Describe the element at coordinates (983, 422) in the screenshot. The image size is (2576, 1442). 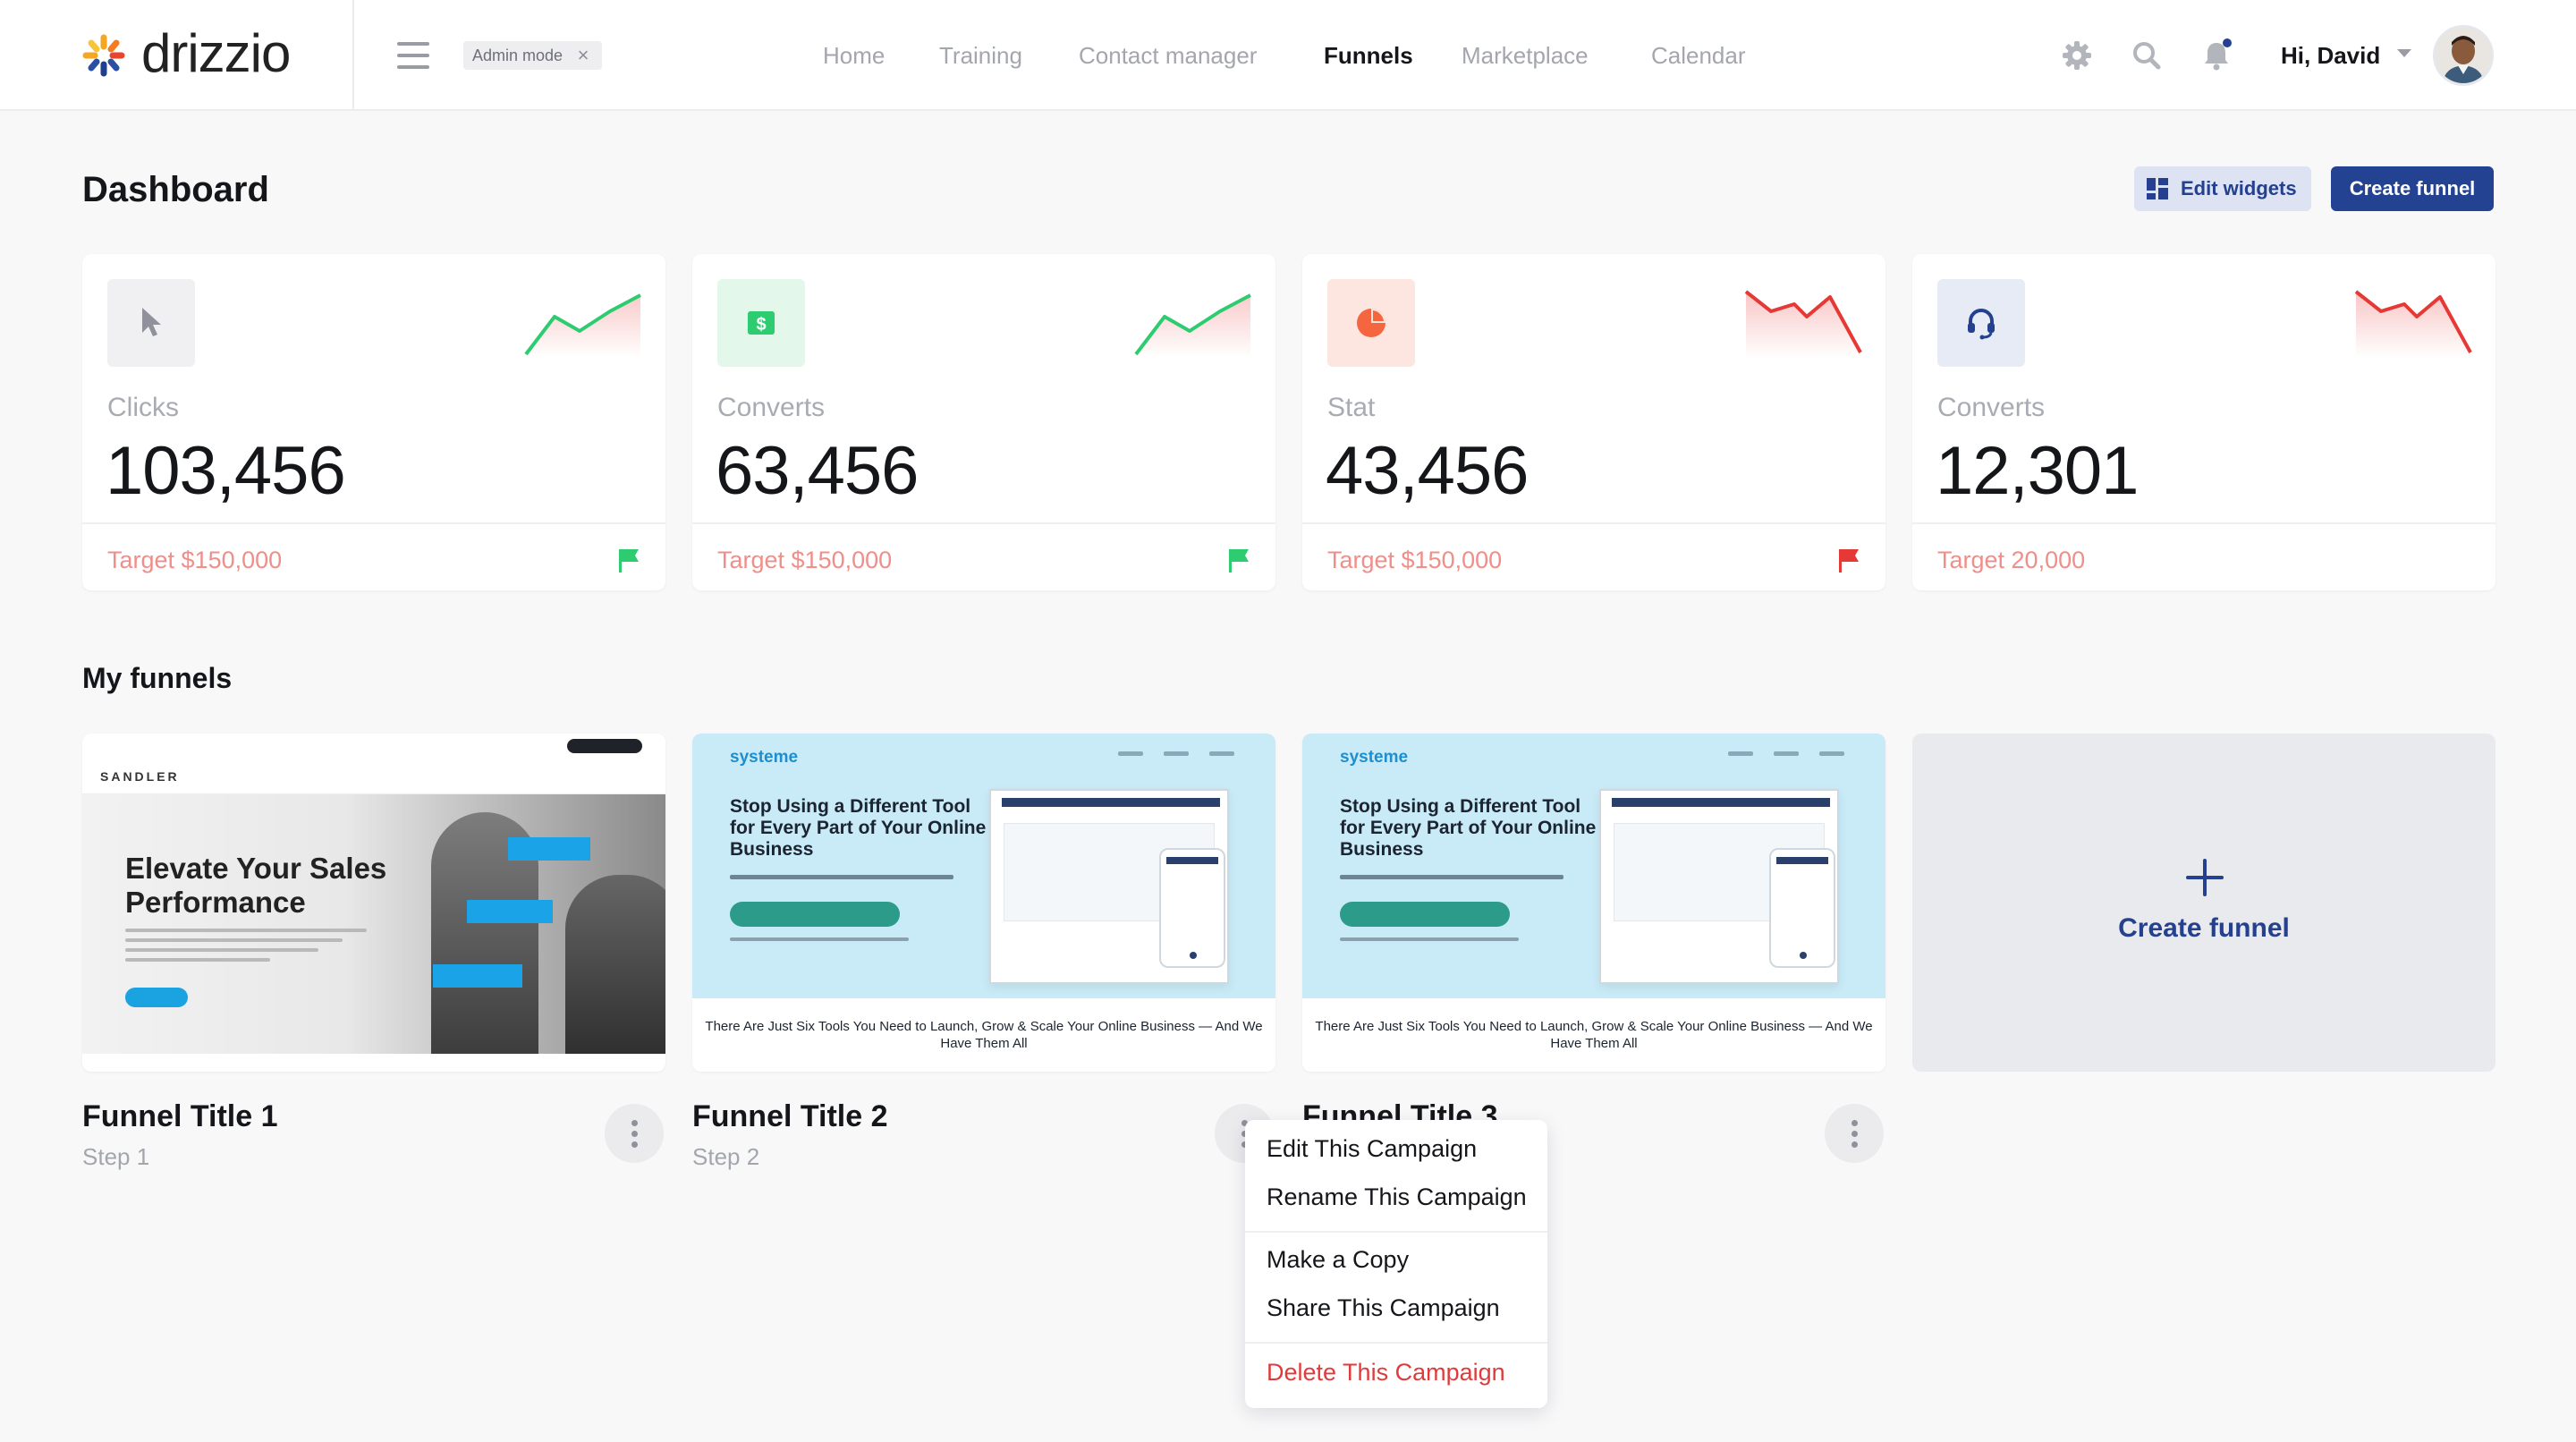
I see `stat-card-converts: $ Converts 63,456 Target $150,000` at that location.